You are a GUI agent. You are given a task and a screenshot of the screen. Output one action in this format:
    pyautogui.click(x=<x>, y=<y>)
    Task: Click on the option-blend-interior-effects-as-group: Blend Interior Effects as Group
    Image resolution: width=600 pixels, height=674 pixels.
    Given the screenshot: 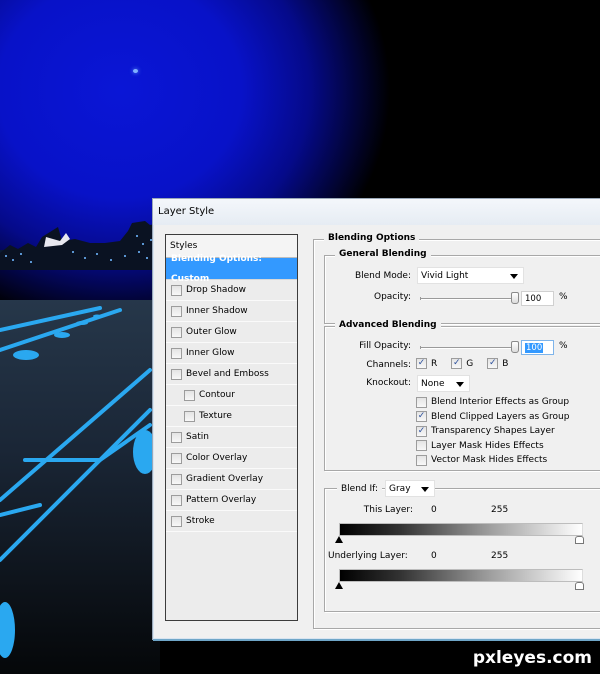 What is the action you would take?
    pyautogui.click(x=492, y=402)
    